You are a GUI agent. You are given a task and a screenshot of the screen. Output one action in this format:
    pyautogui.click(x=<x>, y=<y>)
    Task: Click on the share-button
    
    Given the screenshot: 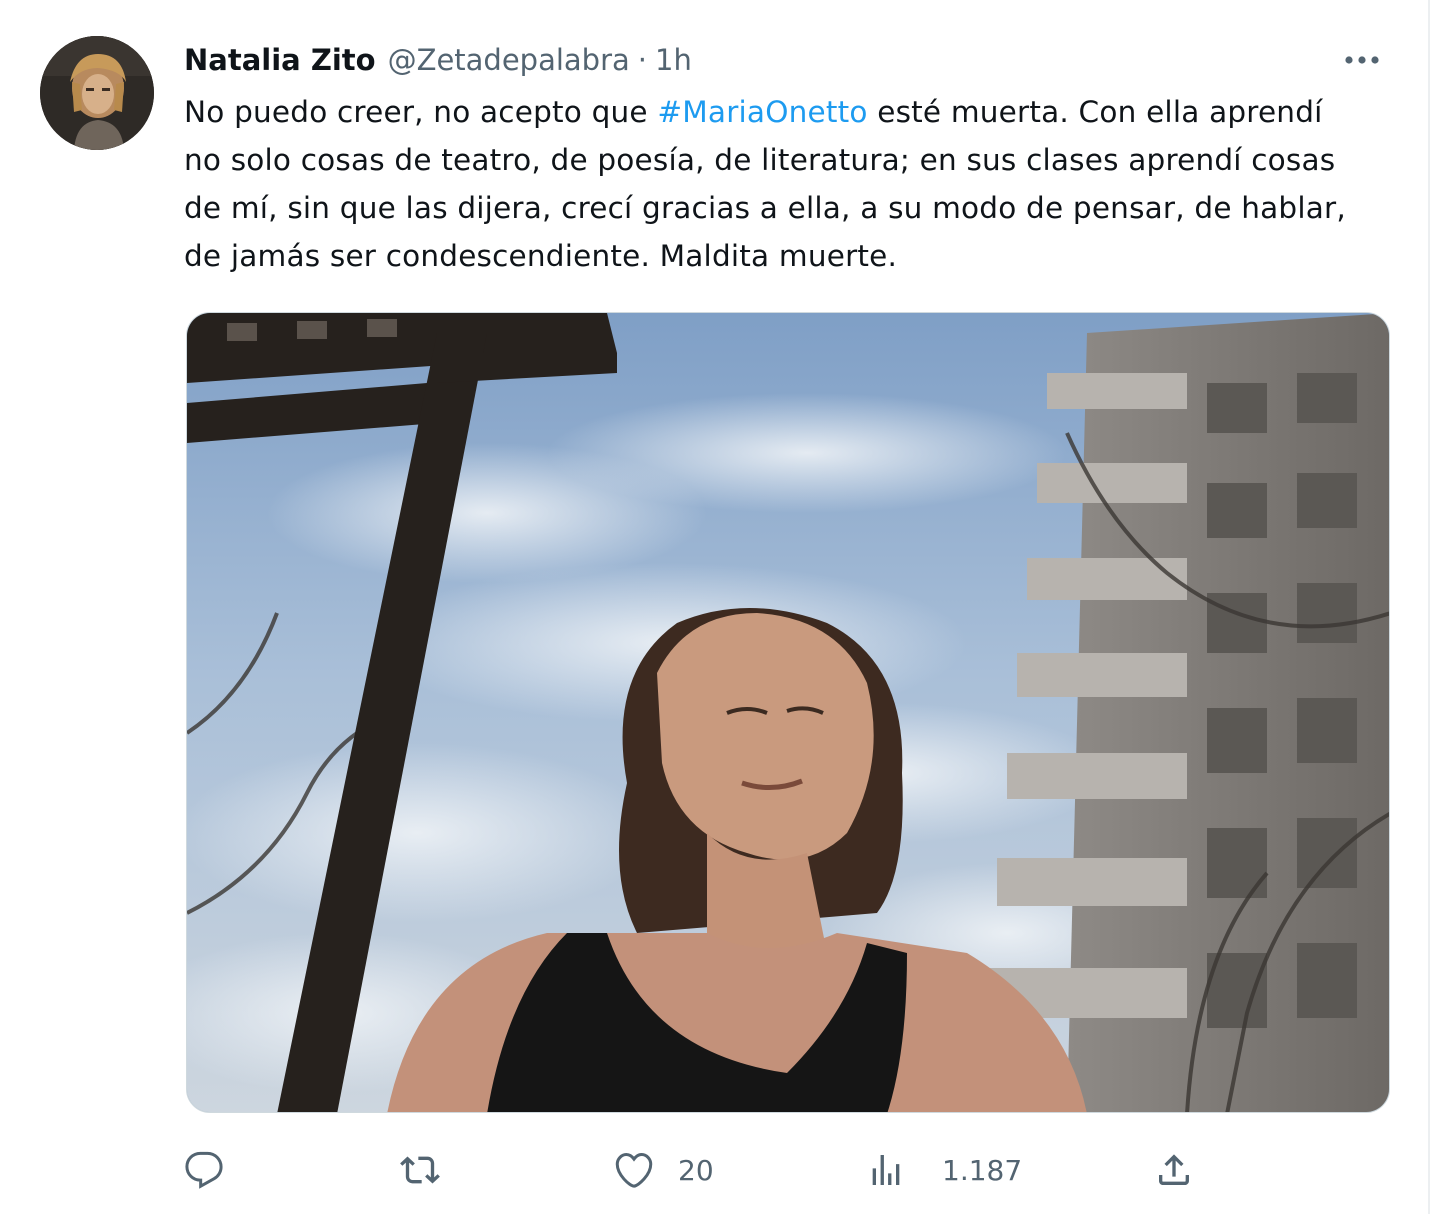 What is the action you would take?
    pyautogui.click(x=1174, y=1170)
    